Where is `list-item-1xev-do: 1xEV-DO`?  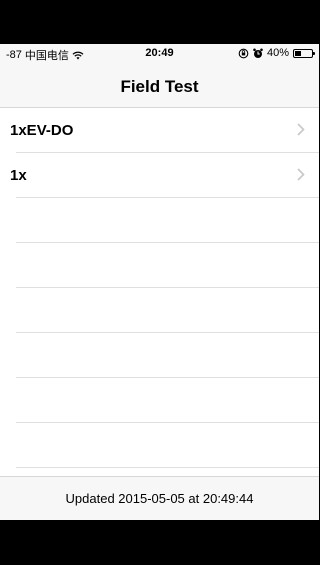
list-item-1xev-do: 1xEV-DO is located at coordinates (164, 130).